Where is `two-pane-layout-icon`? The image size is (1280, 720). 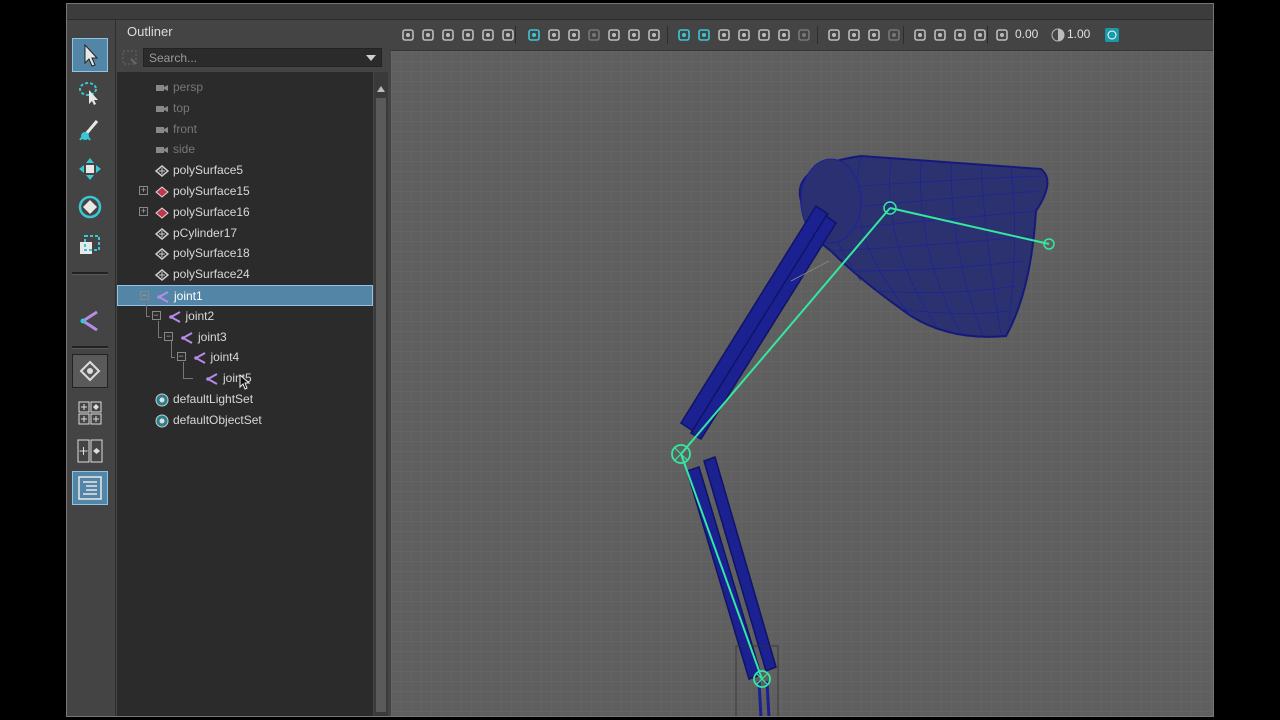 two-pane-layout-icon is located at coordinates (90, 451).